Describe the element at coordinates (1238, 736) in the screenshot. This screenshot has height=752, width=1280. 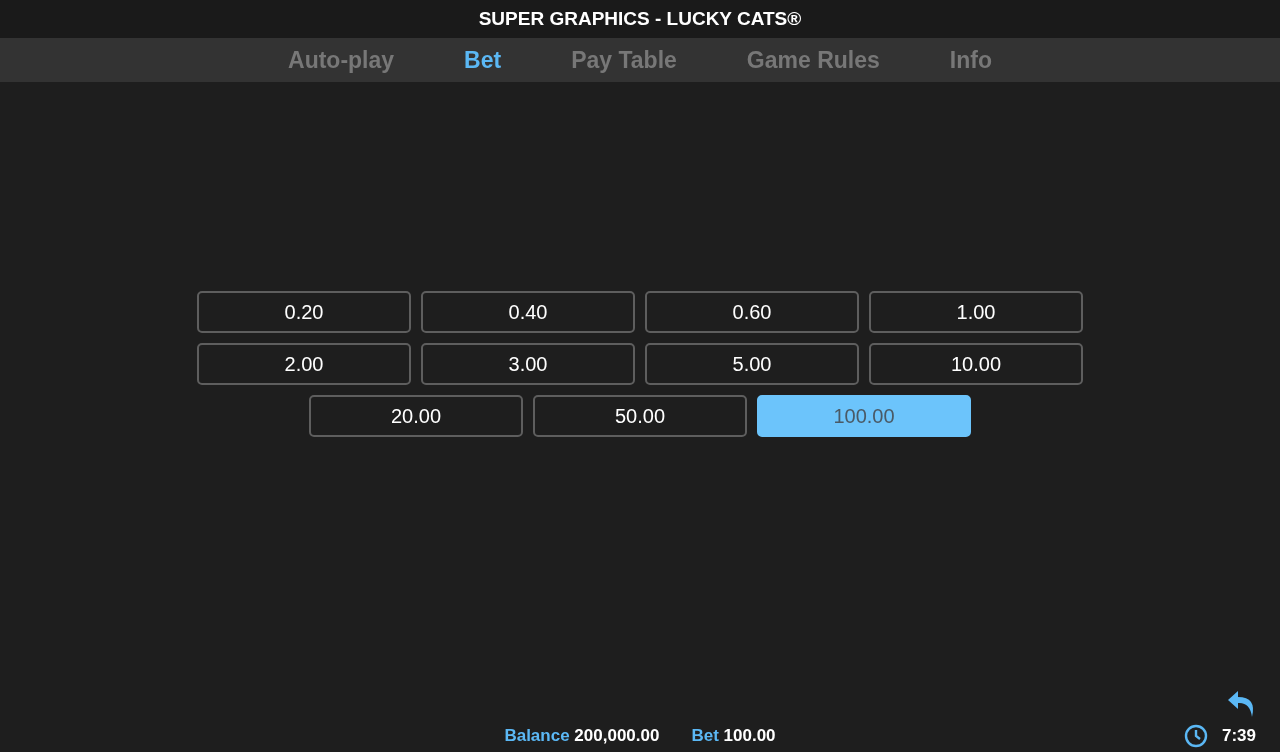
I see `clock-time: 7:39` at that location.